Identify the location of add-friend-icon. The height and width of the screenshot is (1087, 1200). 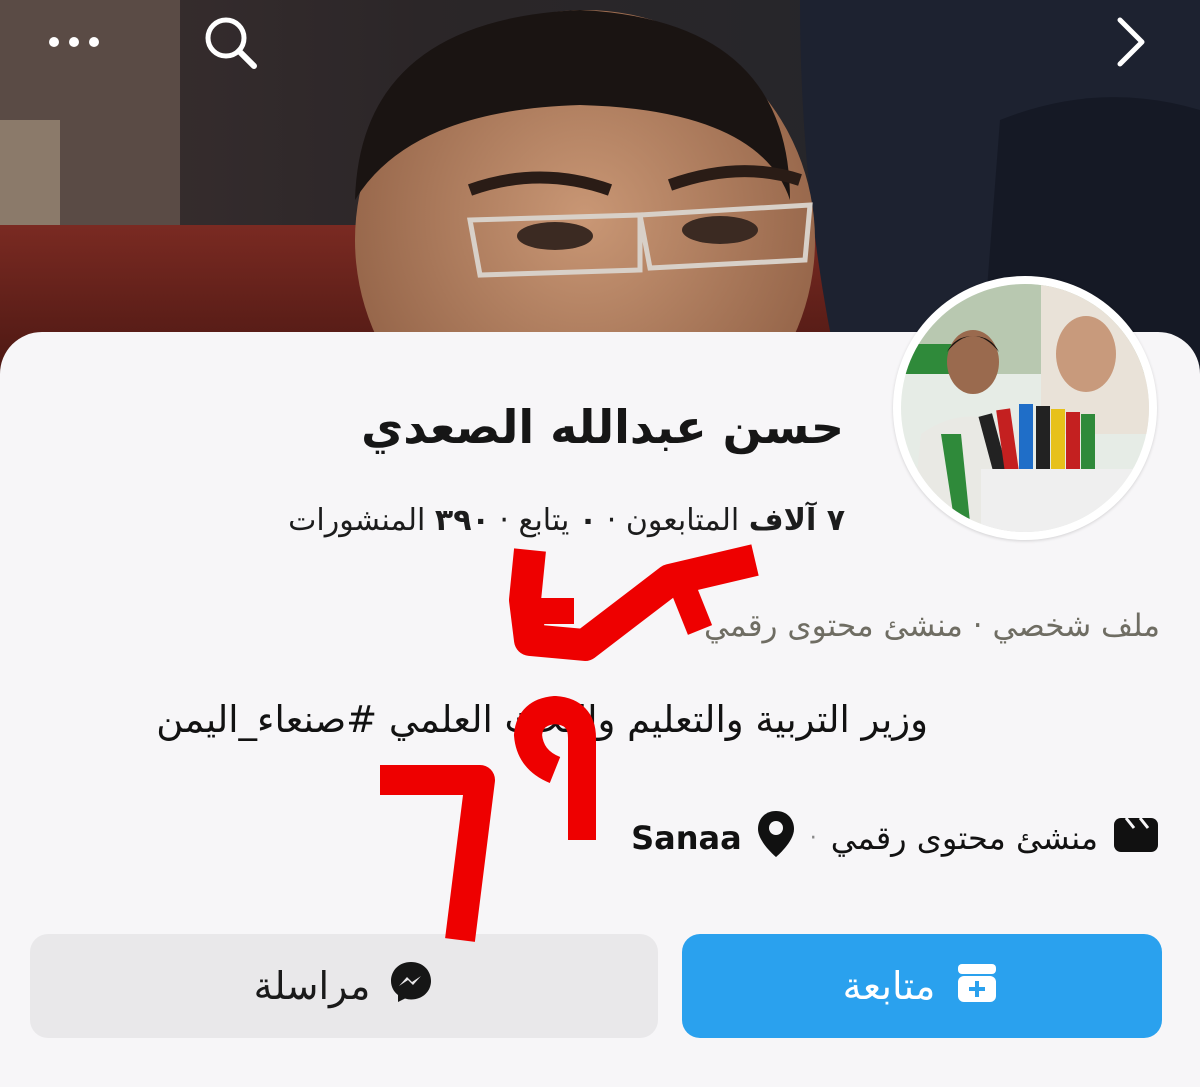
(977, 986).